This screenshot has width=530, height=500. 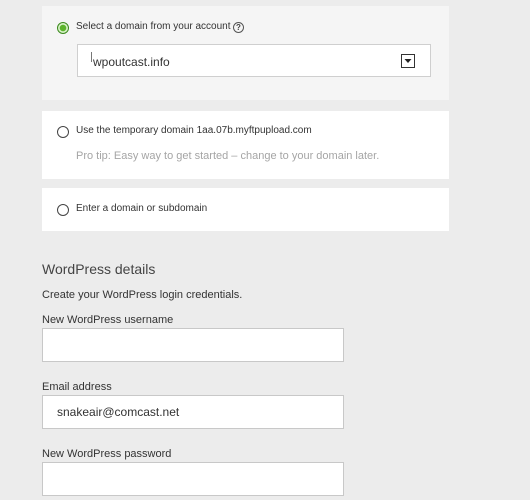 I want to click on username-input, so click(x=193, y=345).